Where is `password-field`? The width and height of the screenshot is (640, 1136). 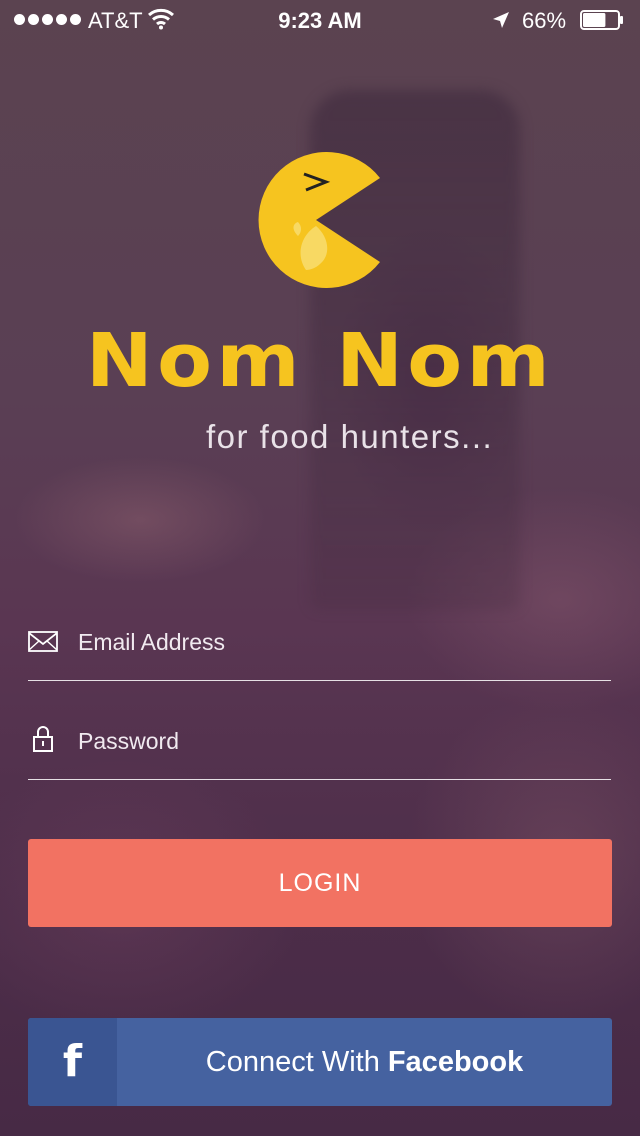
password-field is located at coordinates (319, 749).